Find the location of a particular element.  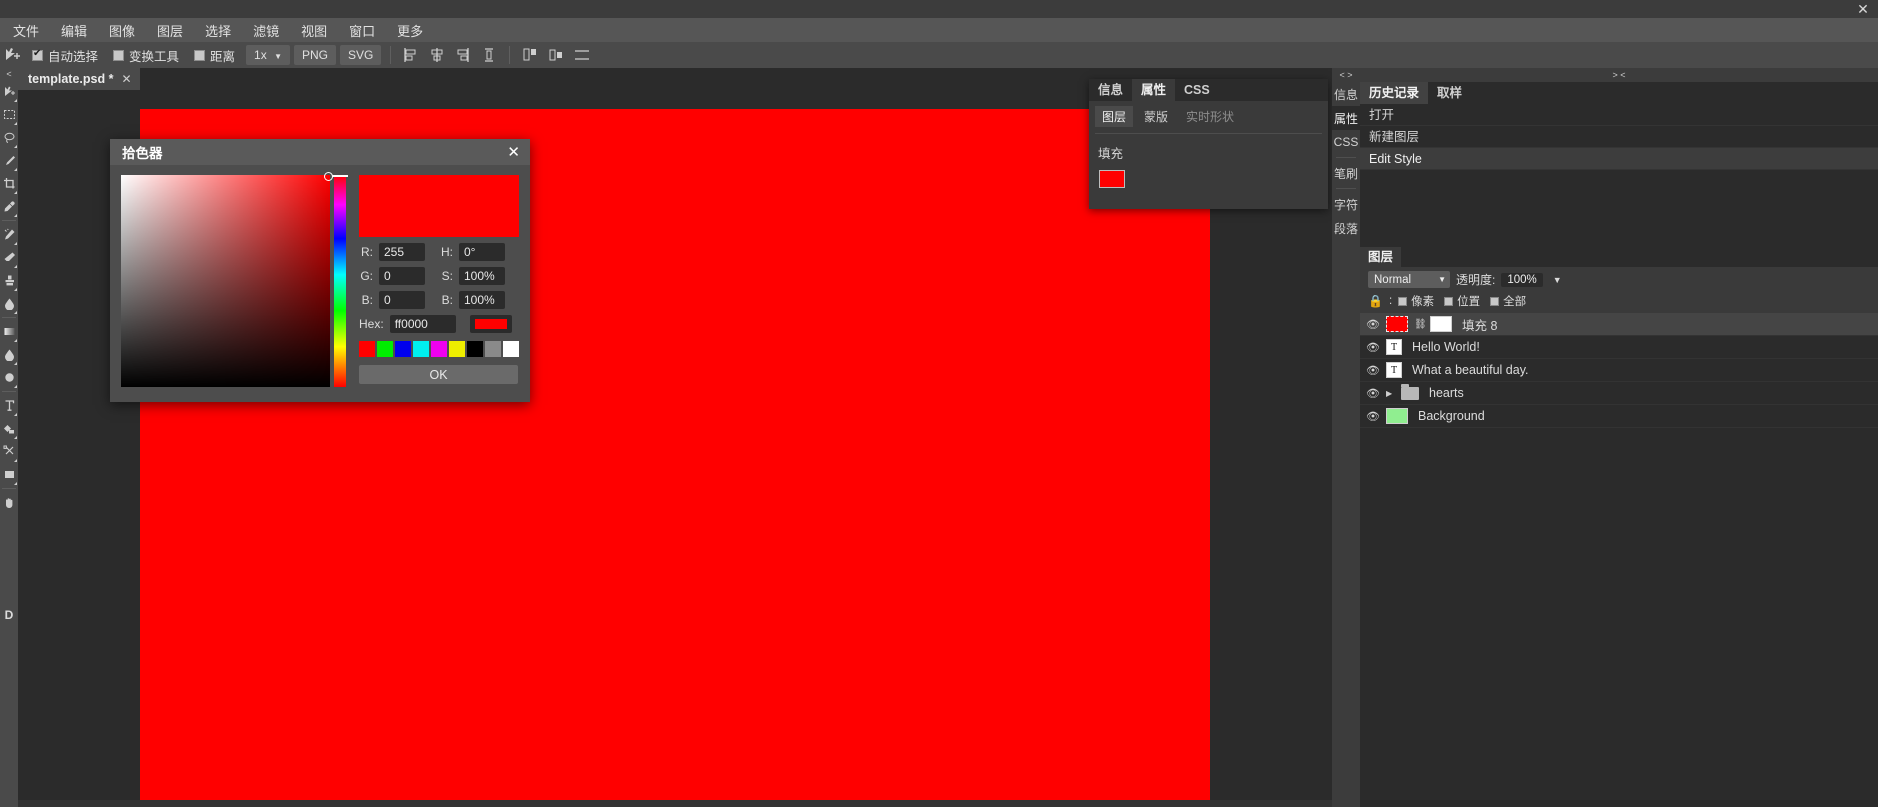

lock-option: 像素 is located at coordinates (1416, 301).